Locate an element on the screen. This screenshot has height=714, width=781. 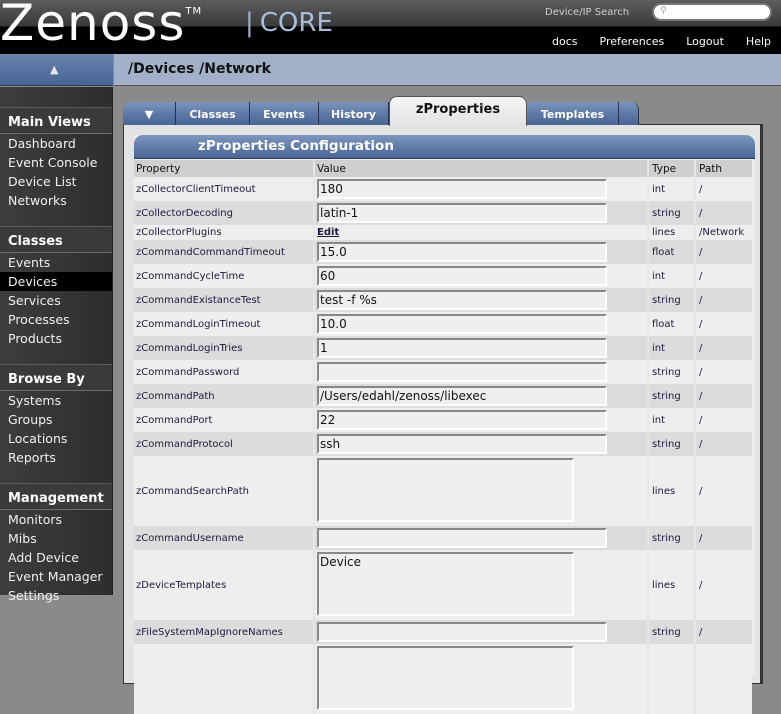
tab-history: History is located at coordinates (354, 113).